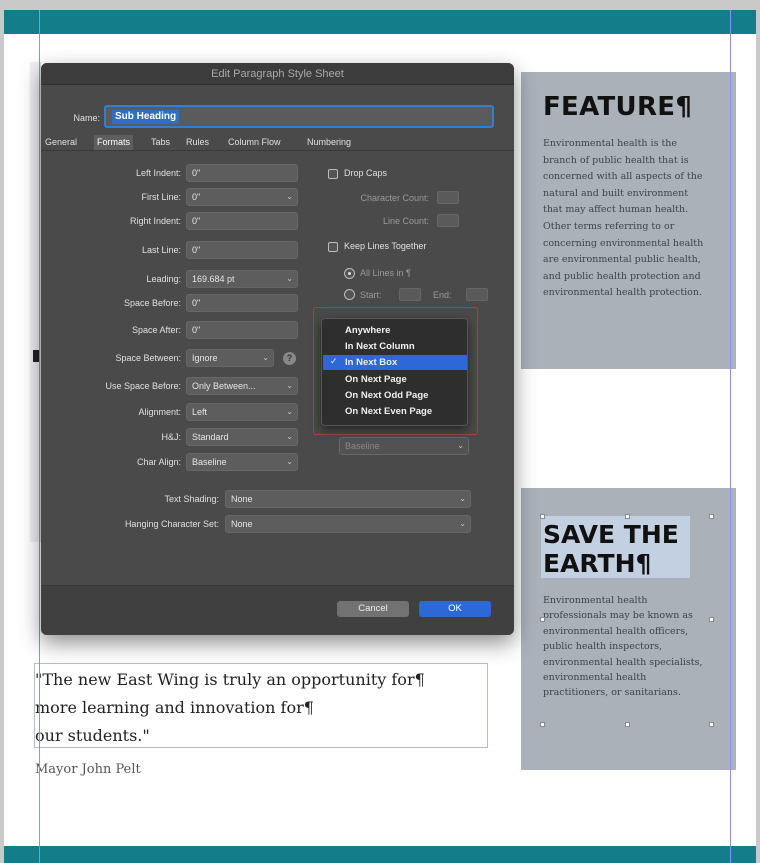 Image resolution: width=760 pixels, height=863 pixels. I want to click on leading-label: Leading:, so click(163, 279).